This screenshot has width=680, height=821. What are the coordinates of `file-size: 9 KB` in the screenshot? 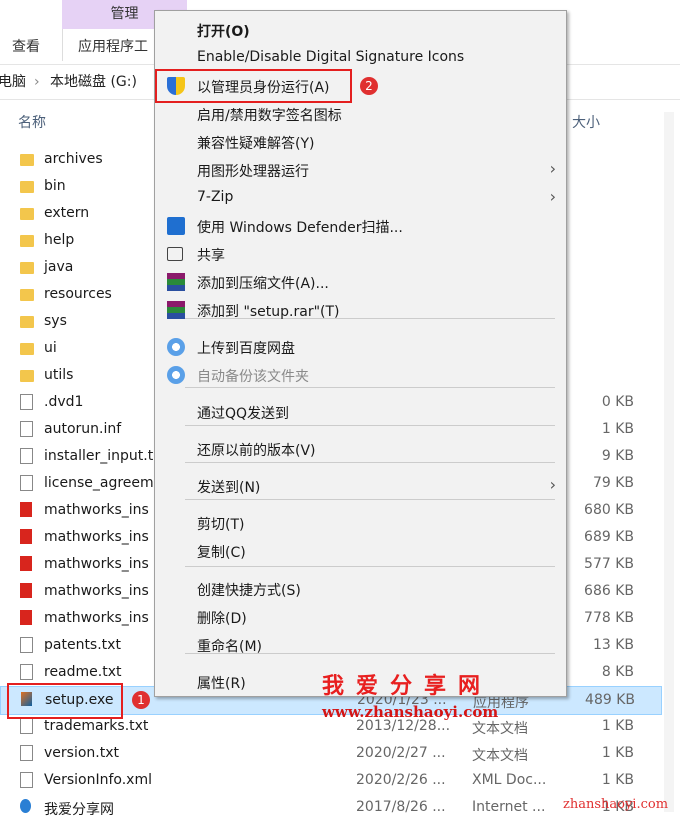 It's located at (617, 456).